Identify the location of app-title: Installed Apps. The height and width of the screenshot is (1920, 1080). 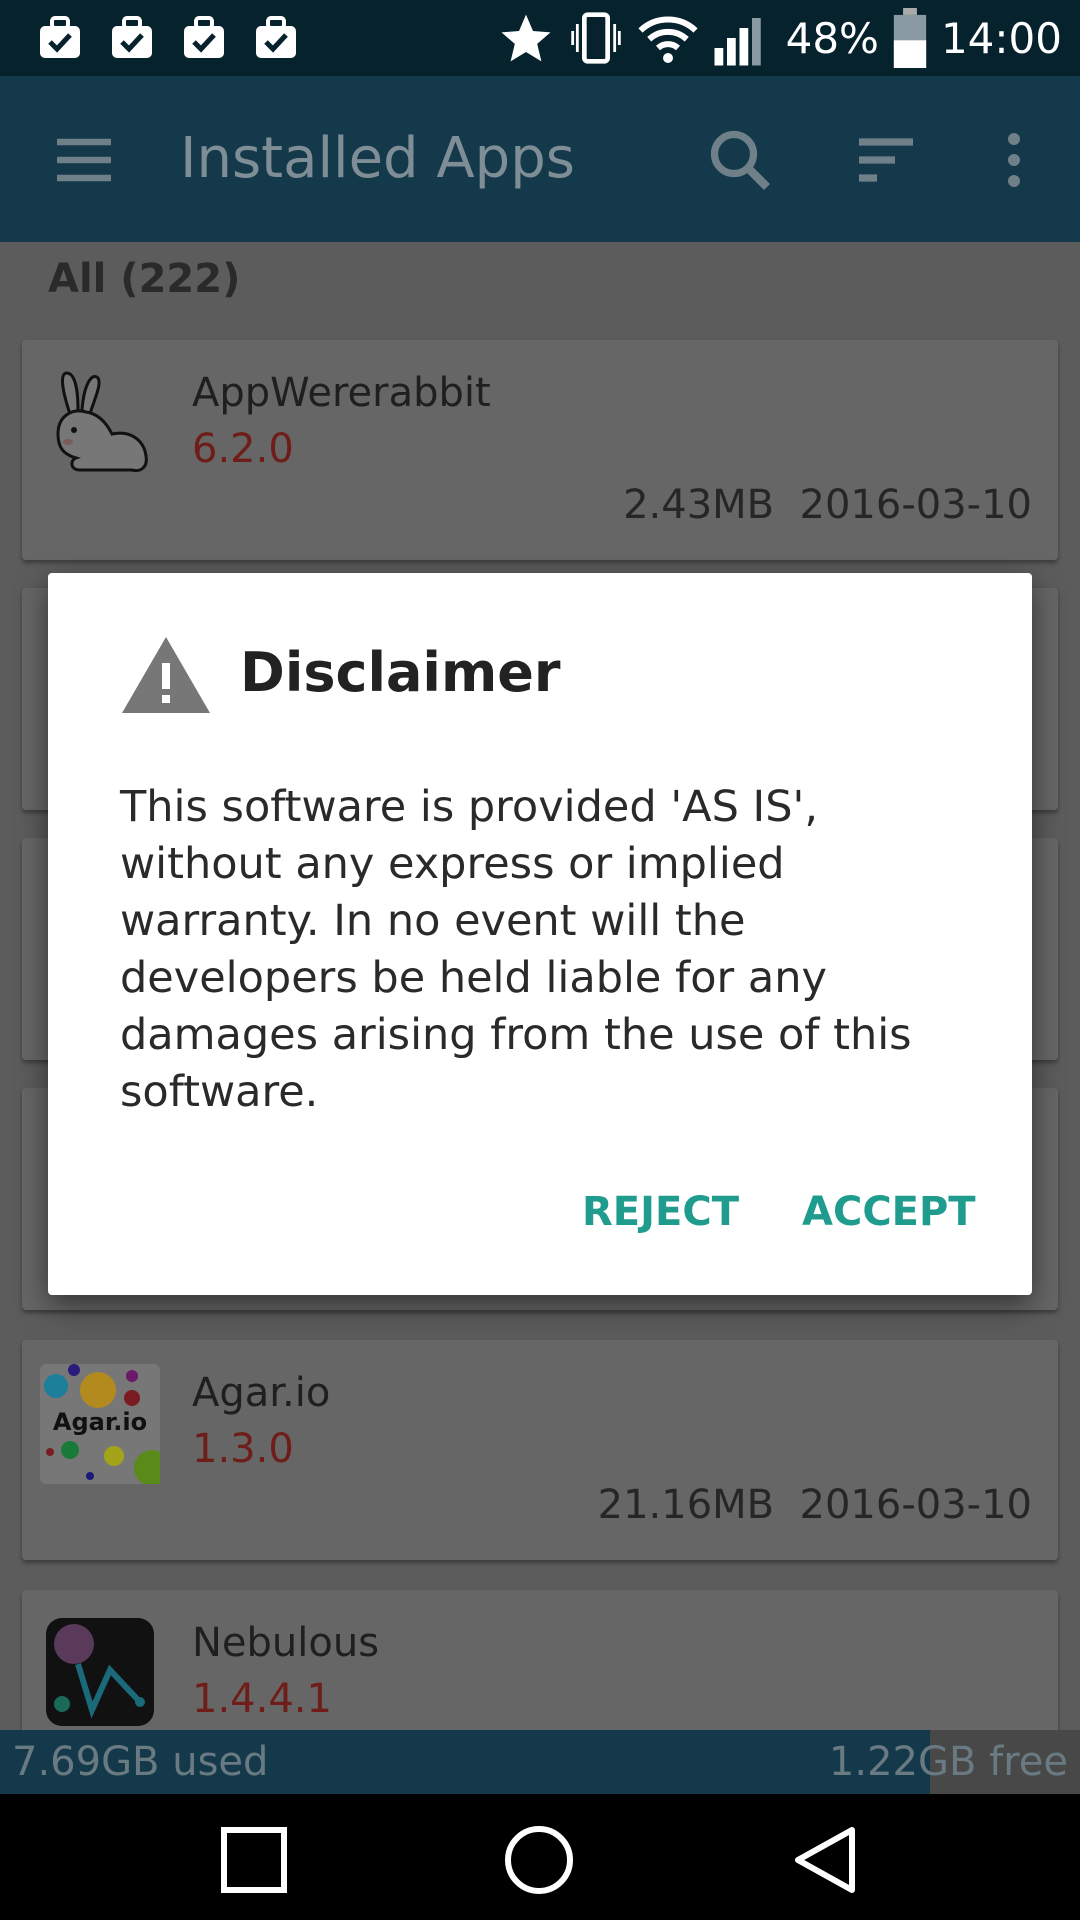
(377, 158).